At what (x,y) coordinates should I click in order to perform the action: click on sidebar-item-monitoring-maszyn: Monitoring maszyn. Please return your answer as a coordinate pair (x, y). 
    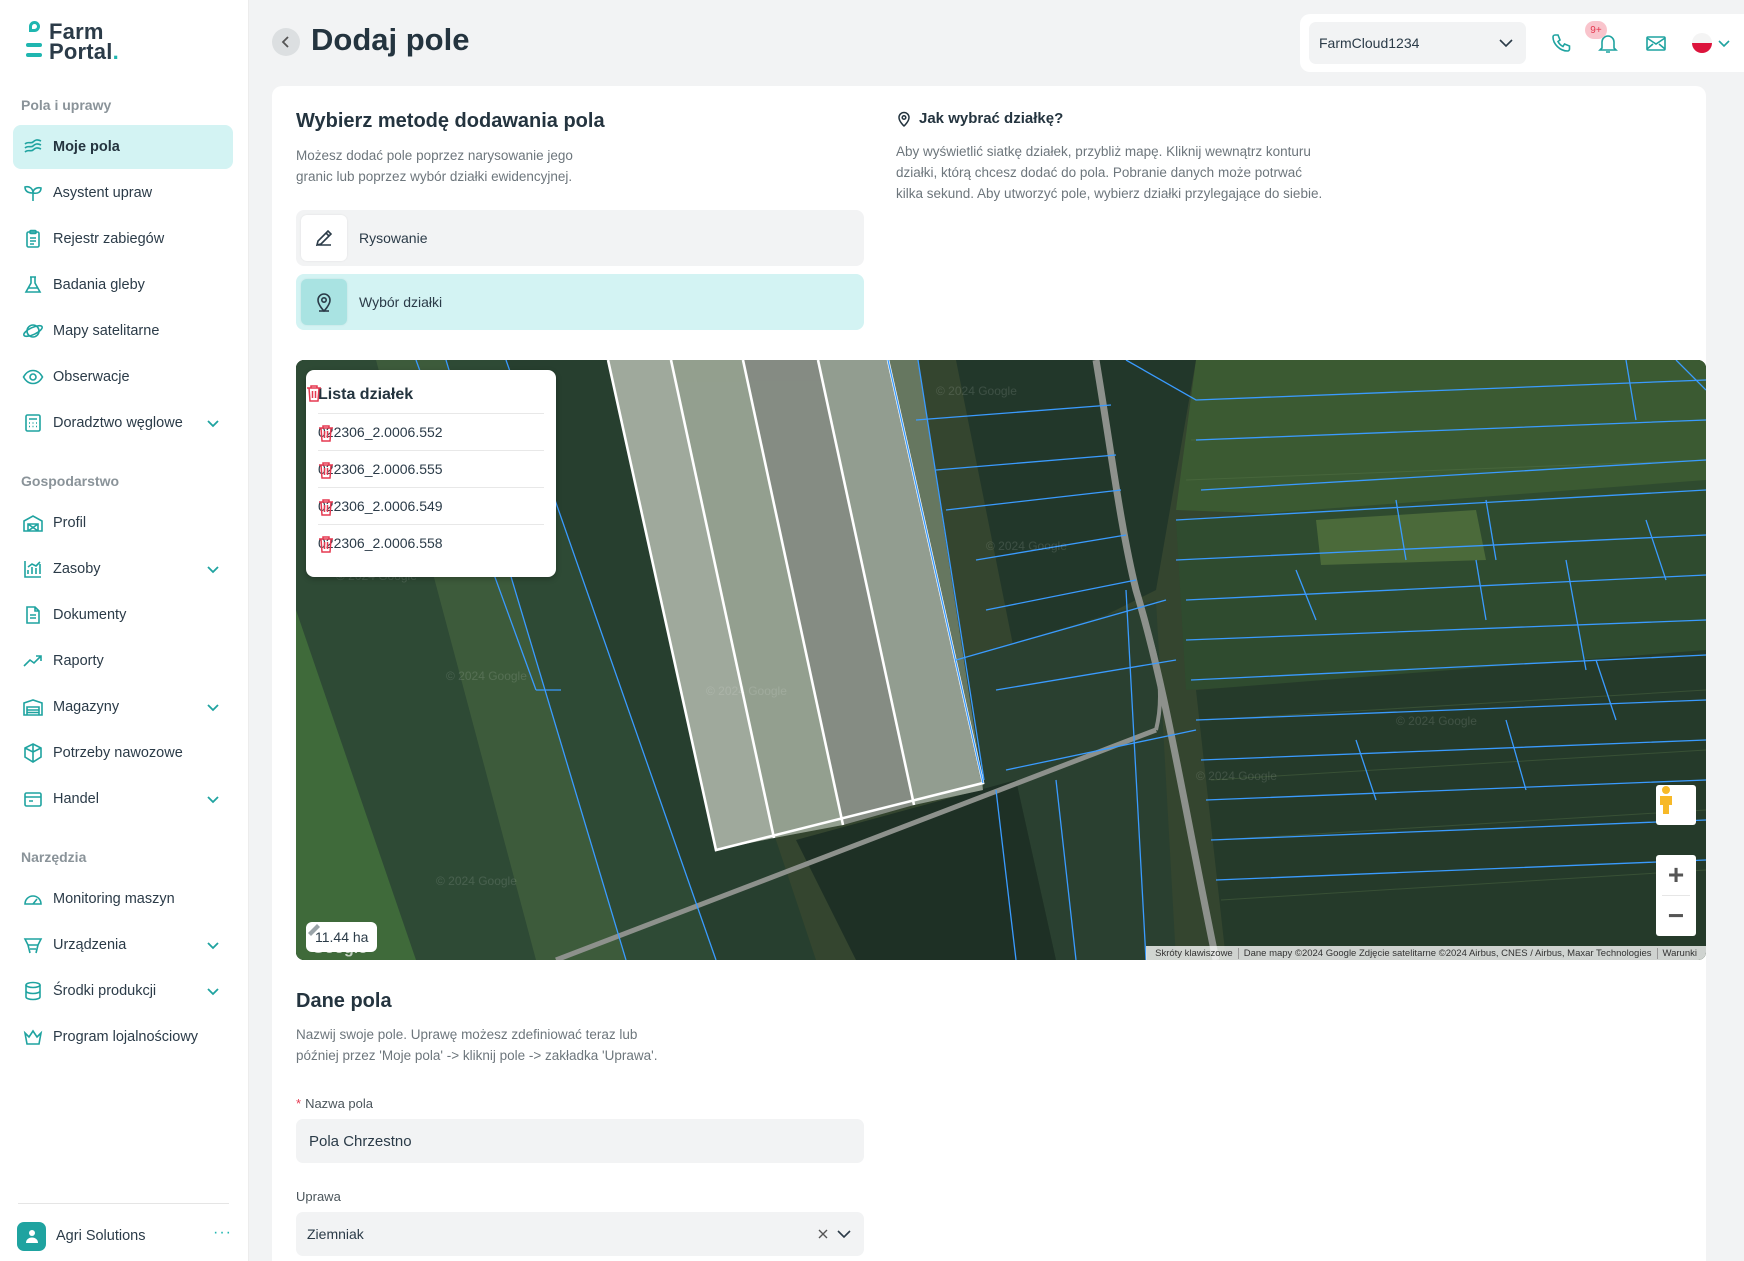
    Looking at the image, I should click on (123, 899).